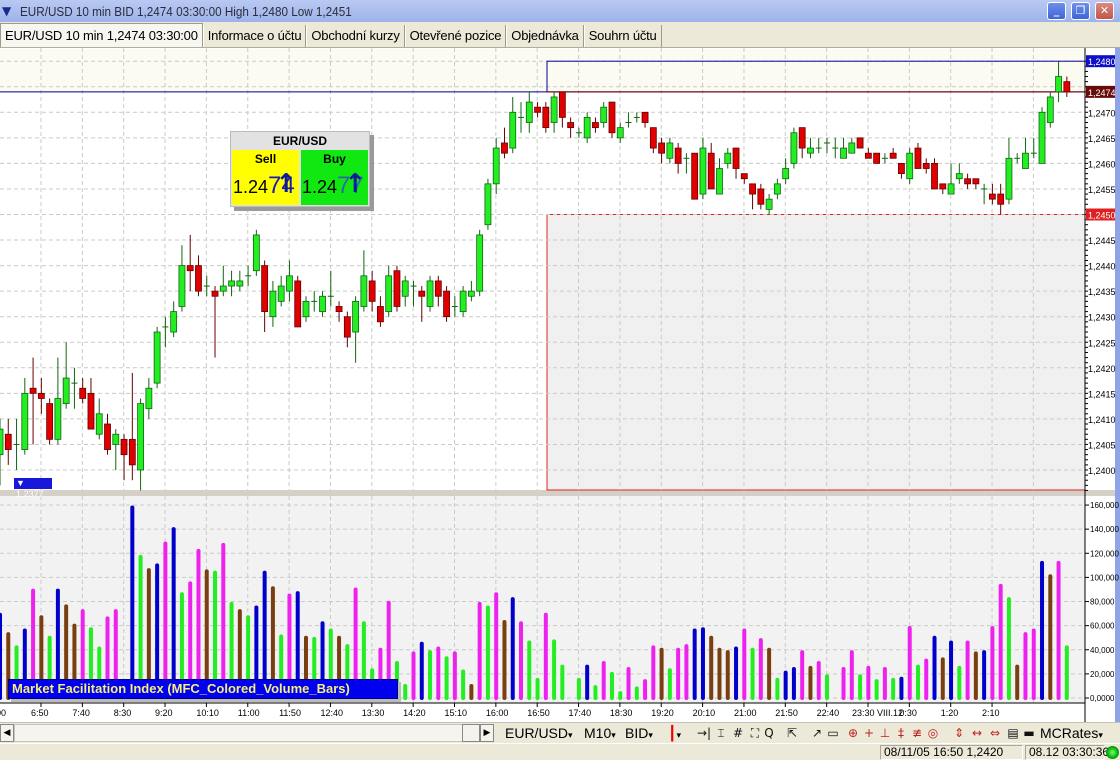 This screenshot has height=760, width=1120. Describe the element at coordinates (917, 733) in the screenshot. I see `fibonacci-icon: ≢` at that location.